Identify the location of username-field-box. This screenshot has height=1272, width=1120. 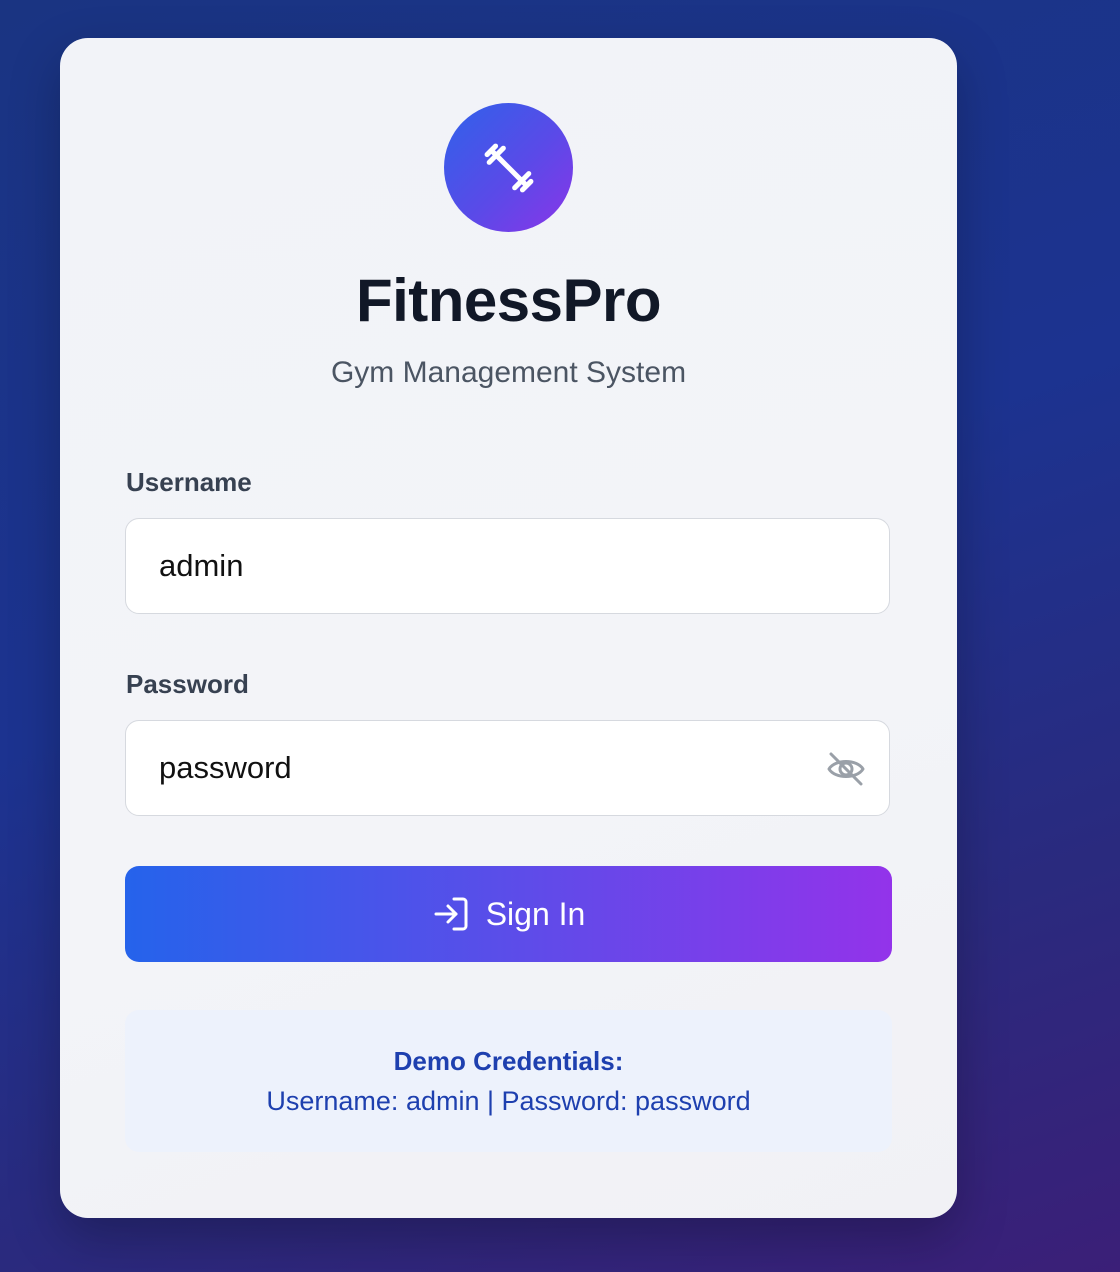
(507, 566).